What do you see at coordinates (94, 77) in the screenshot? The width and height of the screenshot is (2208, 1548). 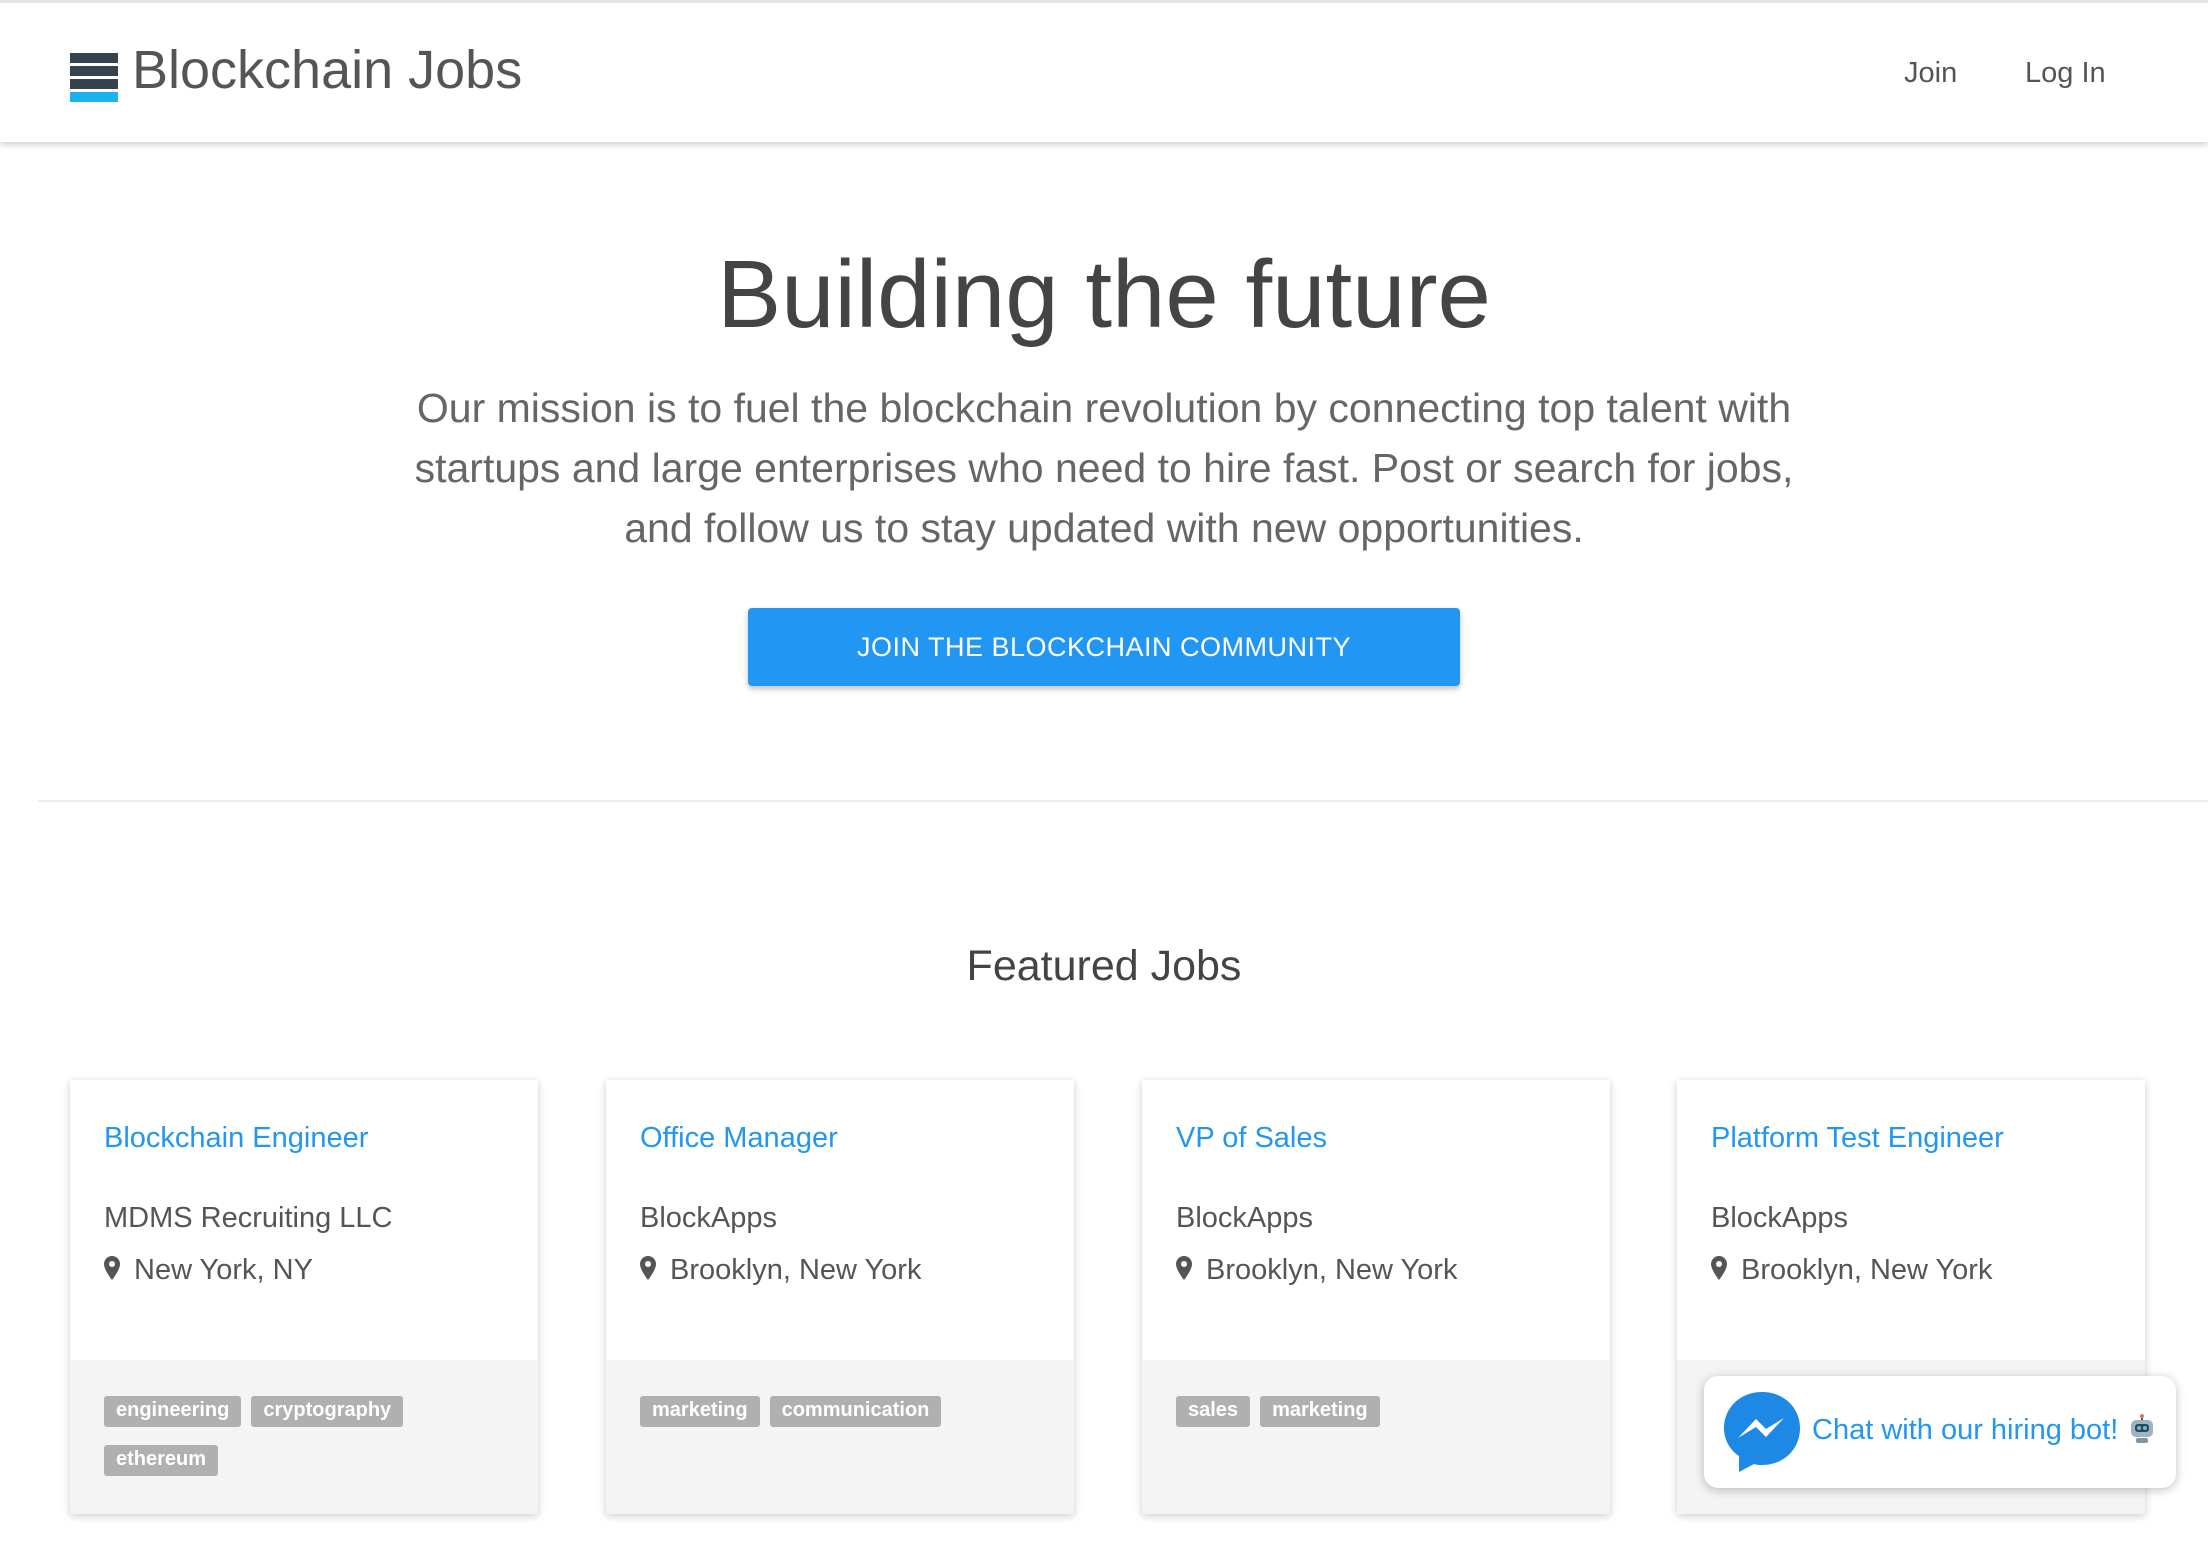 I see `logo-icon` at bounding box center [94, 77].